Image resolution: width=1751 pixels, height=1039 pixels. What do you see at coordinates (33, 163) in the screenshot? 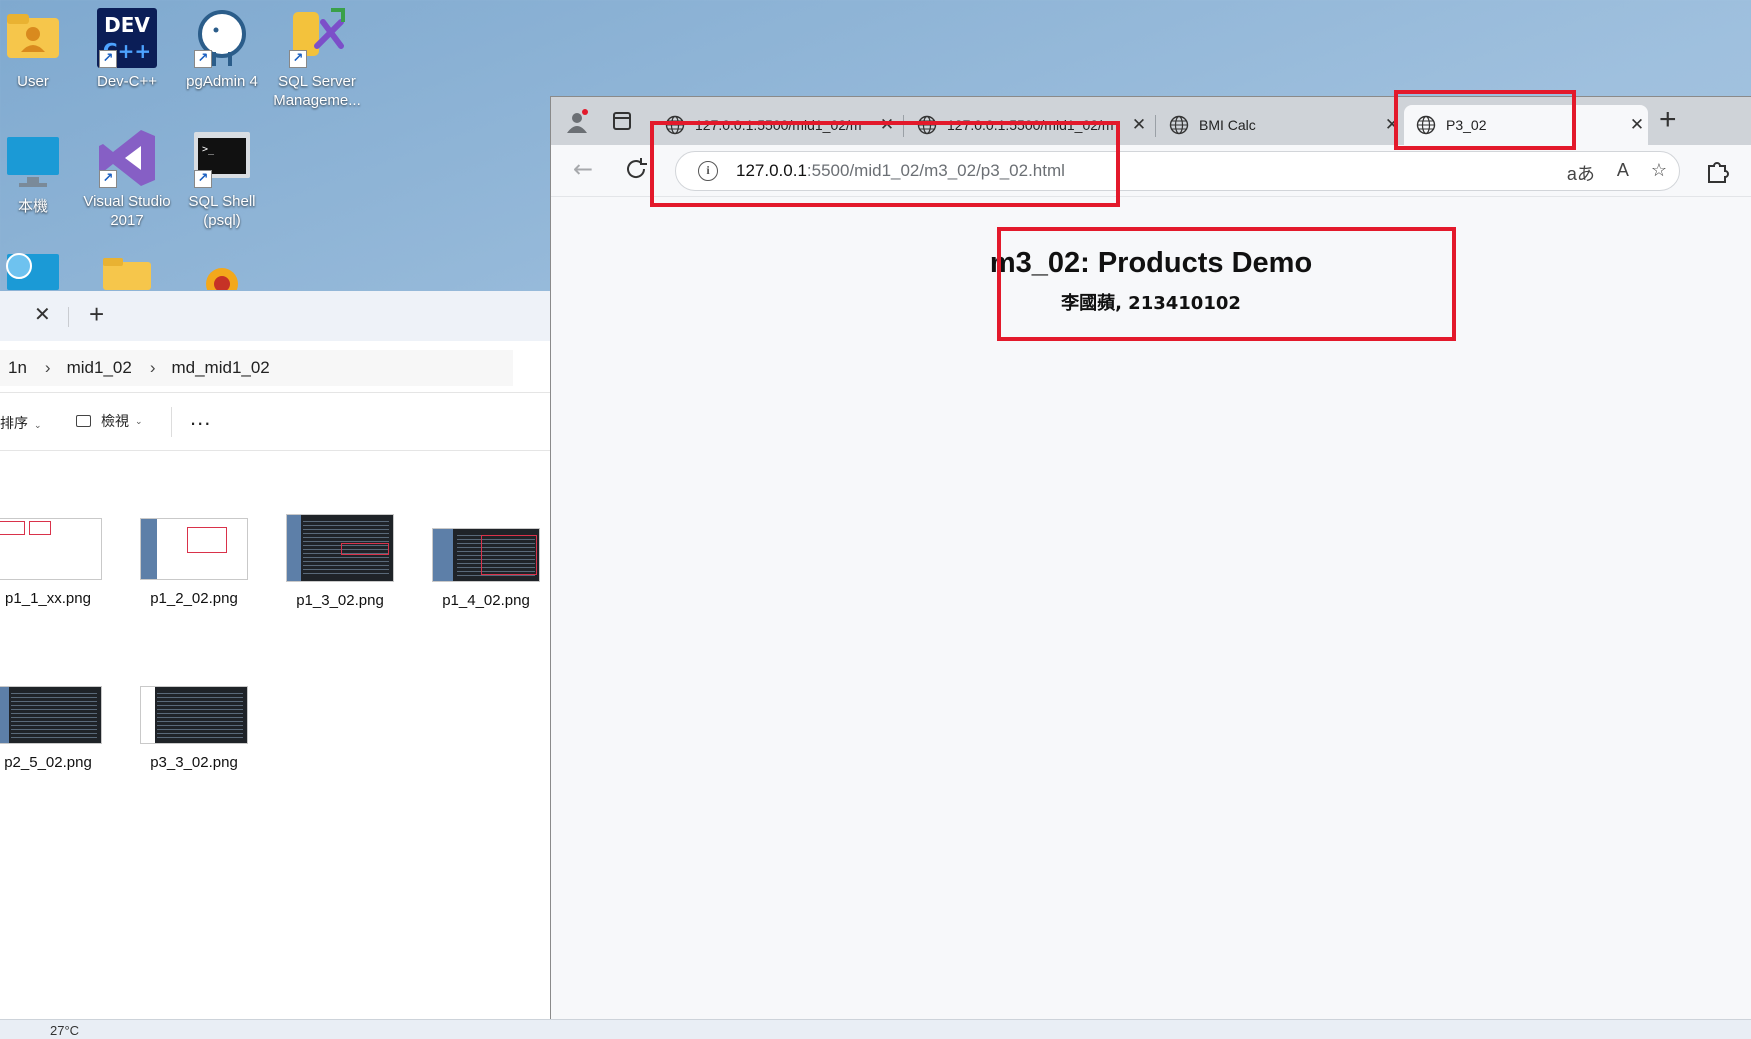
I see `monitor-icon` at bounding box center [33, 163].